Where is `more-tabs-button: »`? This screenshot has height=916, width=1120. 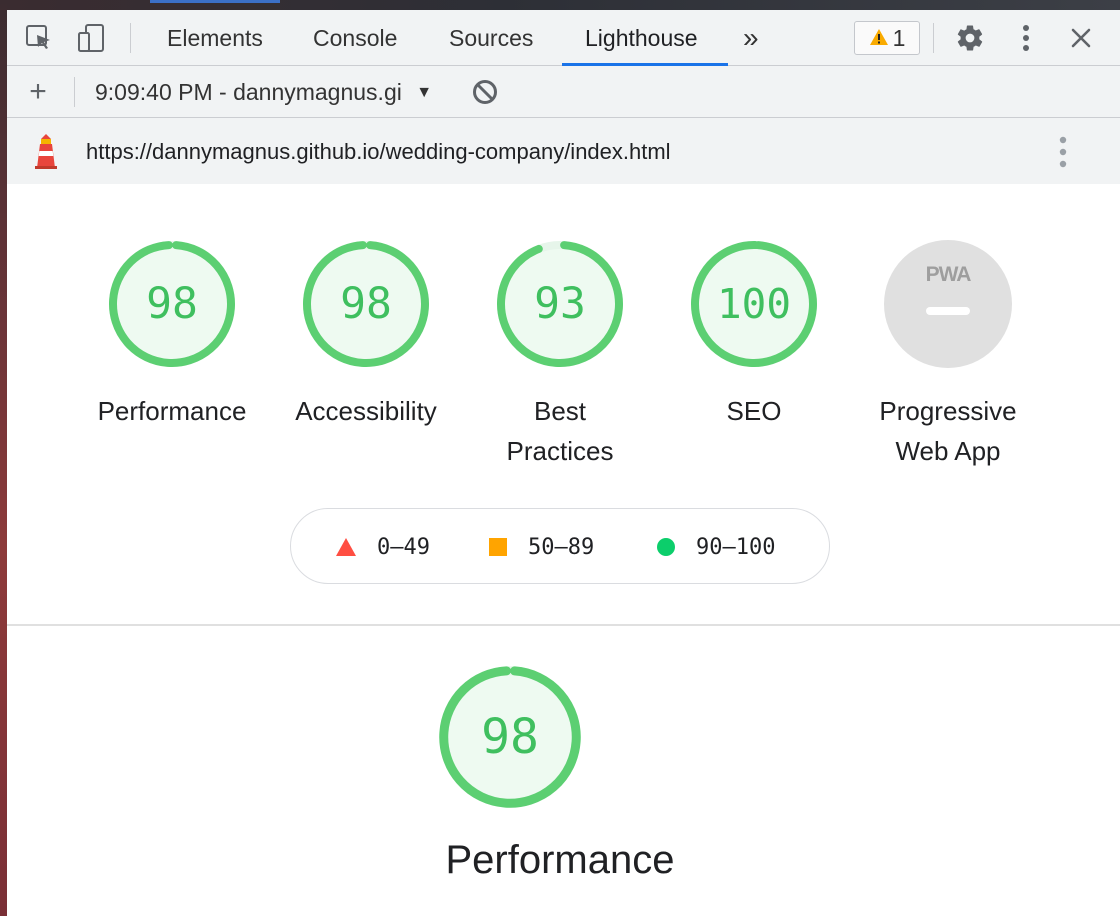
more-tabs-button: » is located at coordinates (751, 38).